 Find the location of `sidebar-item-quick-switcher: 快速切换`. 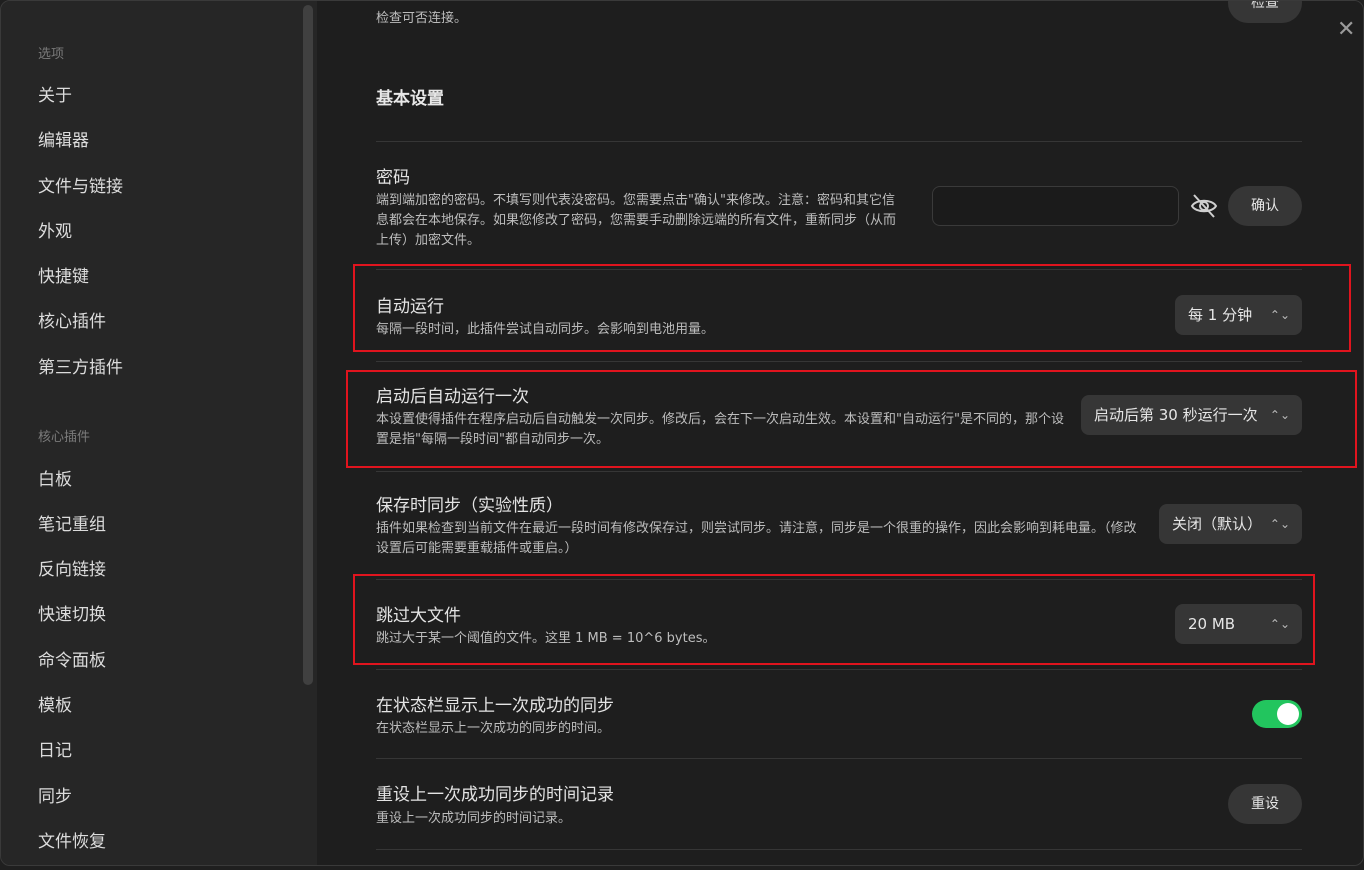

sidebar-item-quick-switcher: 快速切换 is located at coordinates (72, 612).